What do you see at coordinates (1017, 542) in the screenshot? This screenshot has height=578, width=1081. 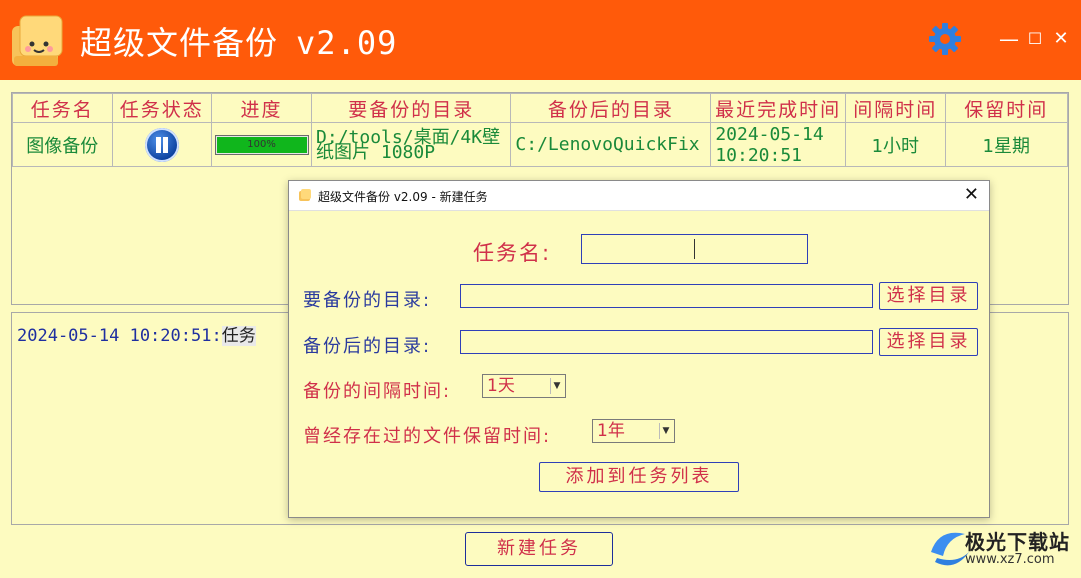 I see `watermark-name: 极光下载站` at bounding box center [1017, 542].